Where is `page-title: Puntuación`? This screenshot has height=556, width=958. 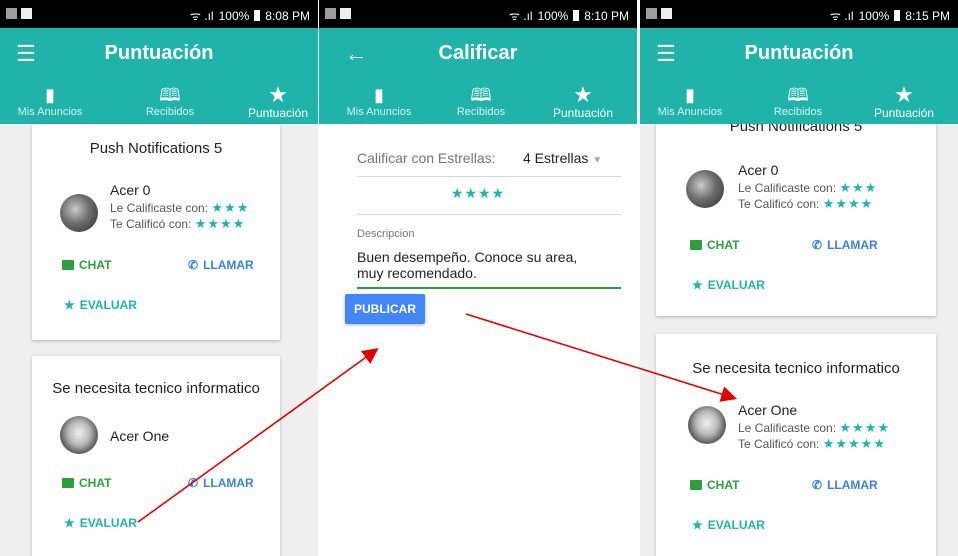
page-title: Puntuación is located at coordinates (799, 53).